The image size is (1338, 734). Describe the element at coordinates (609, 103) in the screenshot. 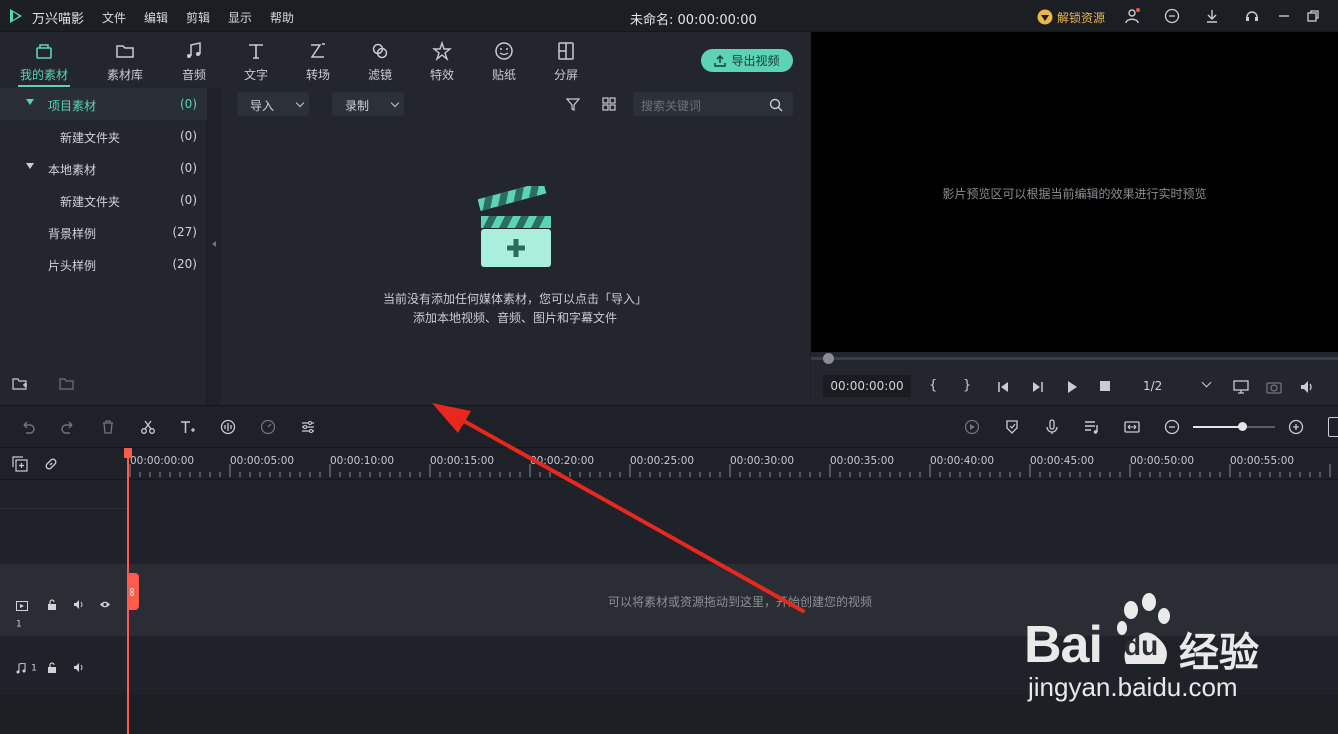

I see `grid-view-icon` at that location.